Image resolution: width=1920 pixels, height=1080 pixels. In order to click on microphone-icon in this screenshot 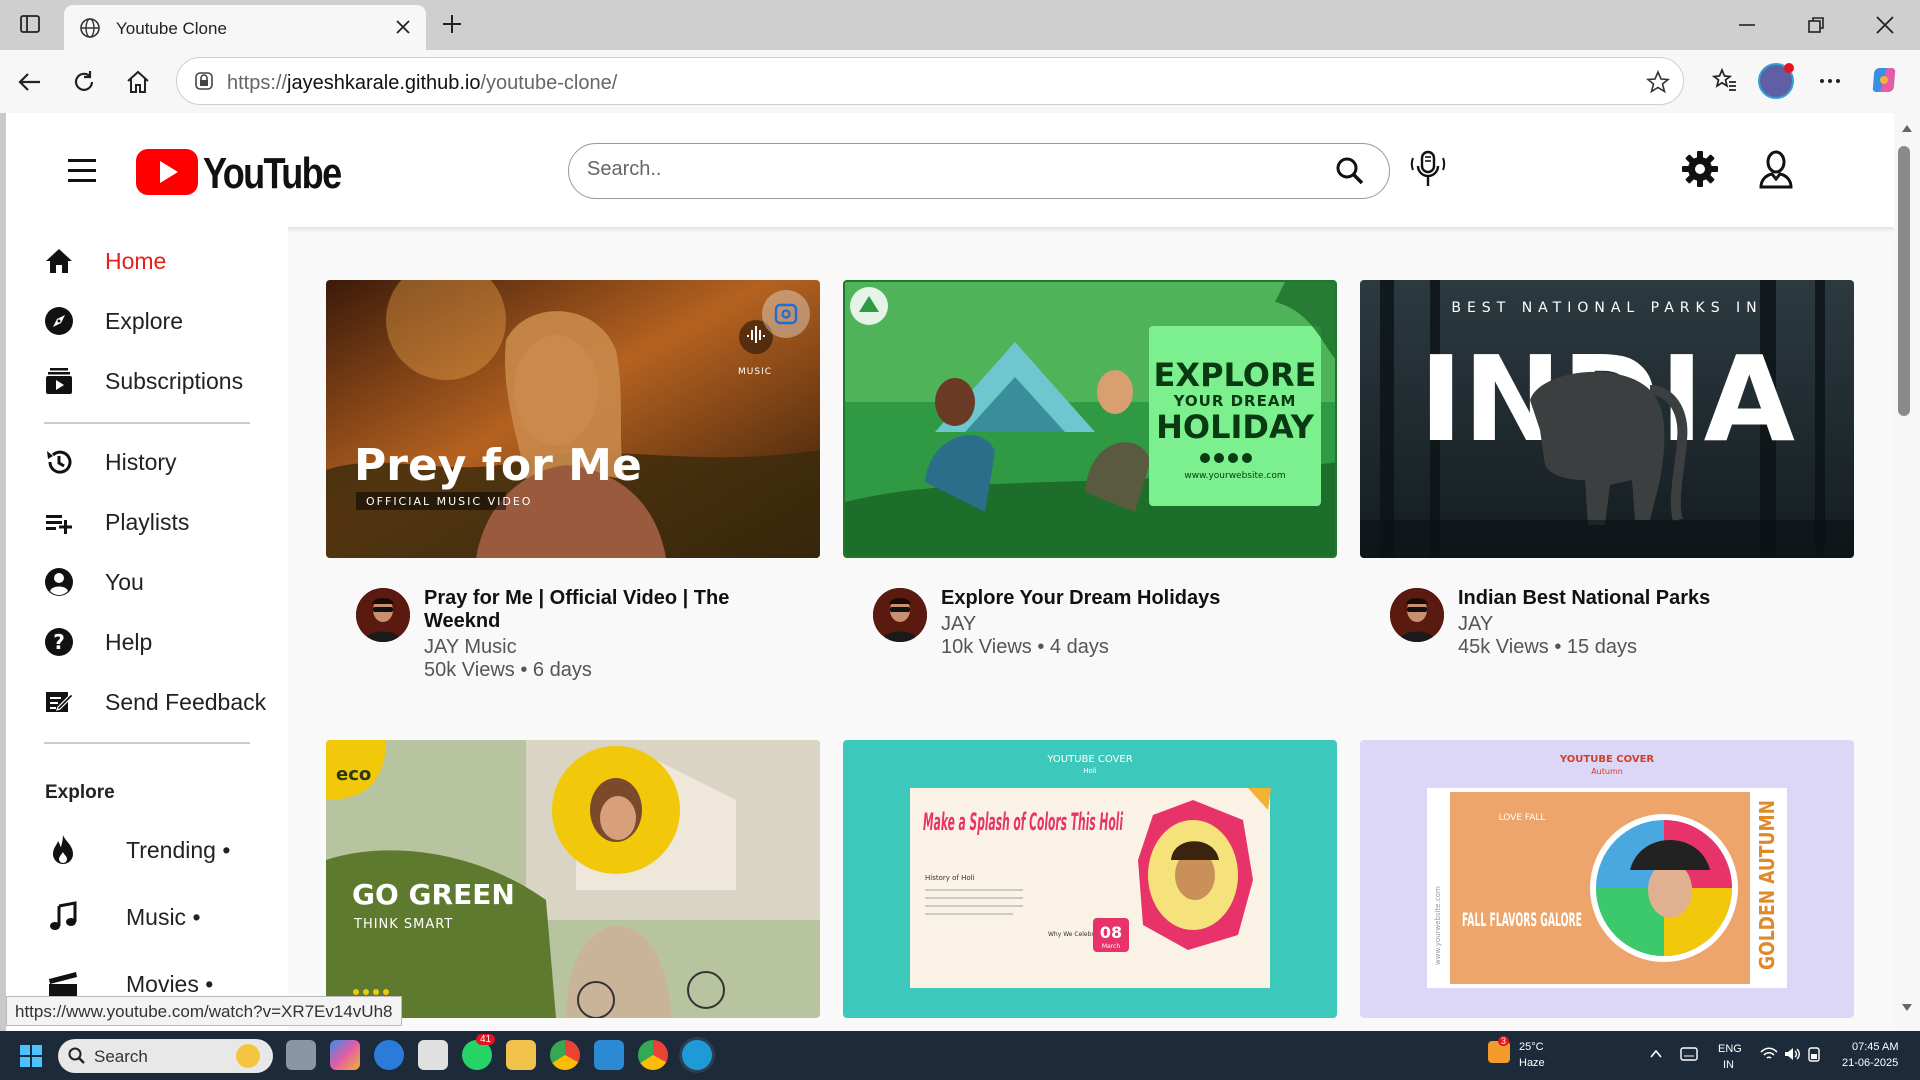, I will do `click(1428, 169)`.